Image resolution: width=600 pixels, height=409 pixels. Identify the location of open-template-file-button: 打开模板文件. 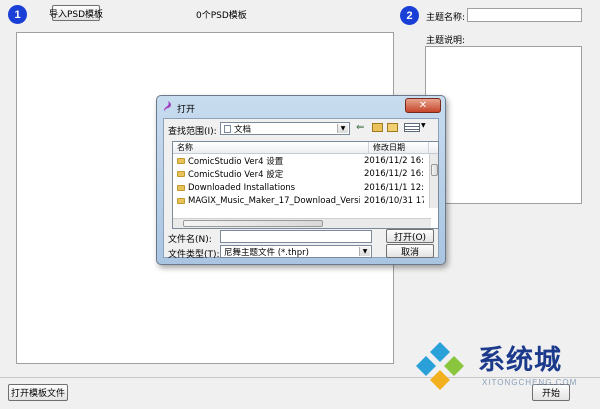
(38, 392).